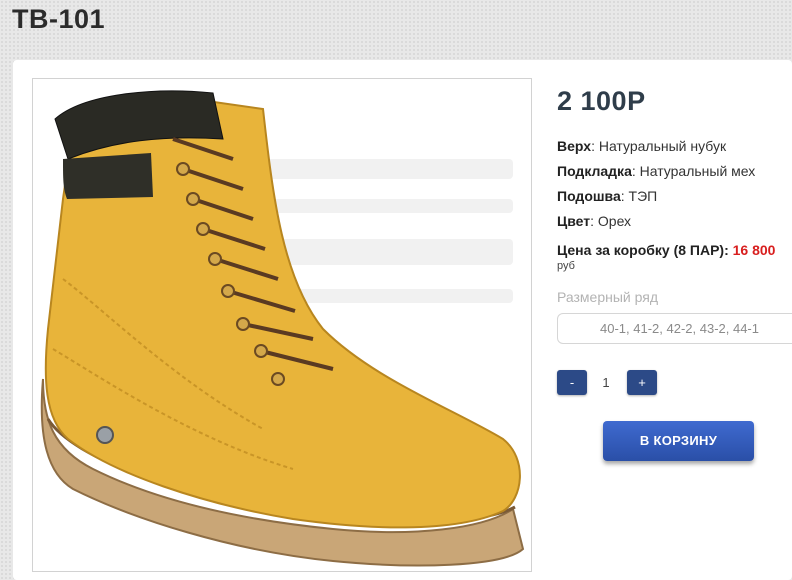 Image resolution: width=792 pixels, height=580 pixels. Describe the element at coordinates (642, 382) in the screenshot. I see `quantity-plus-button: +` at that location.